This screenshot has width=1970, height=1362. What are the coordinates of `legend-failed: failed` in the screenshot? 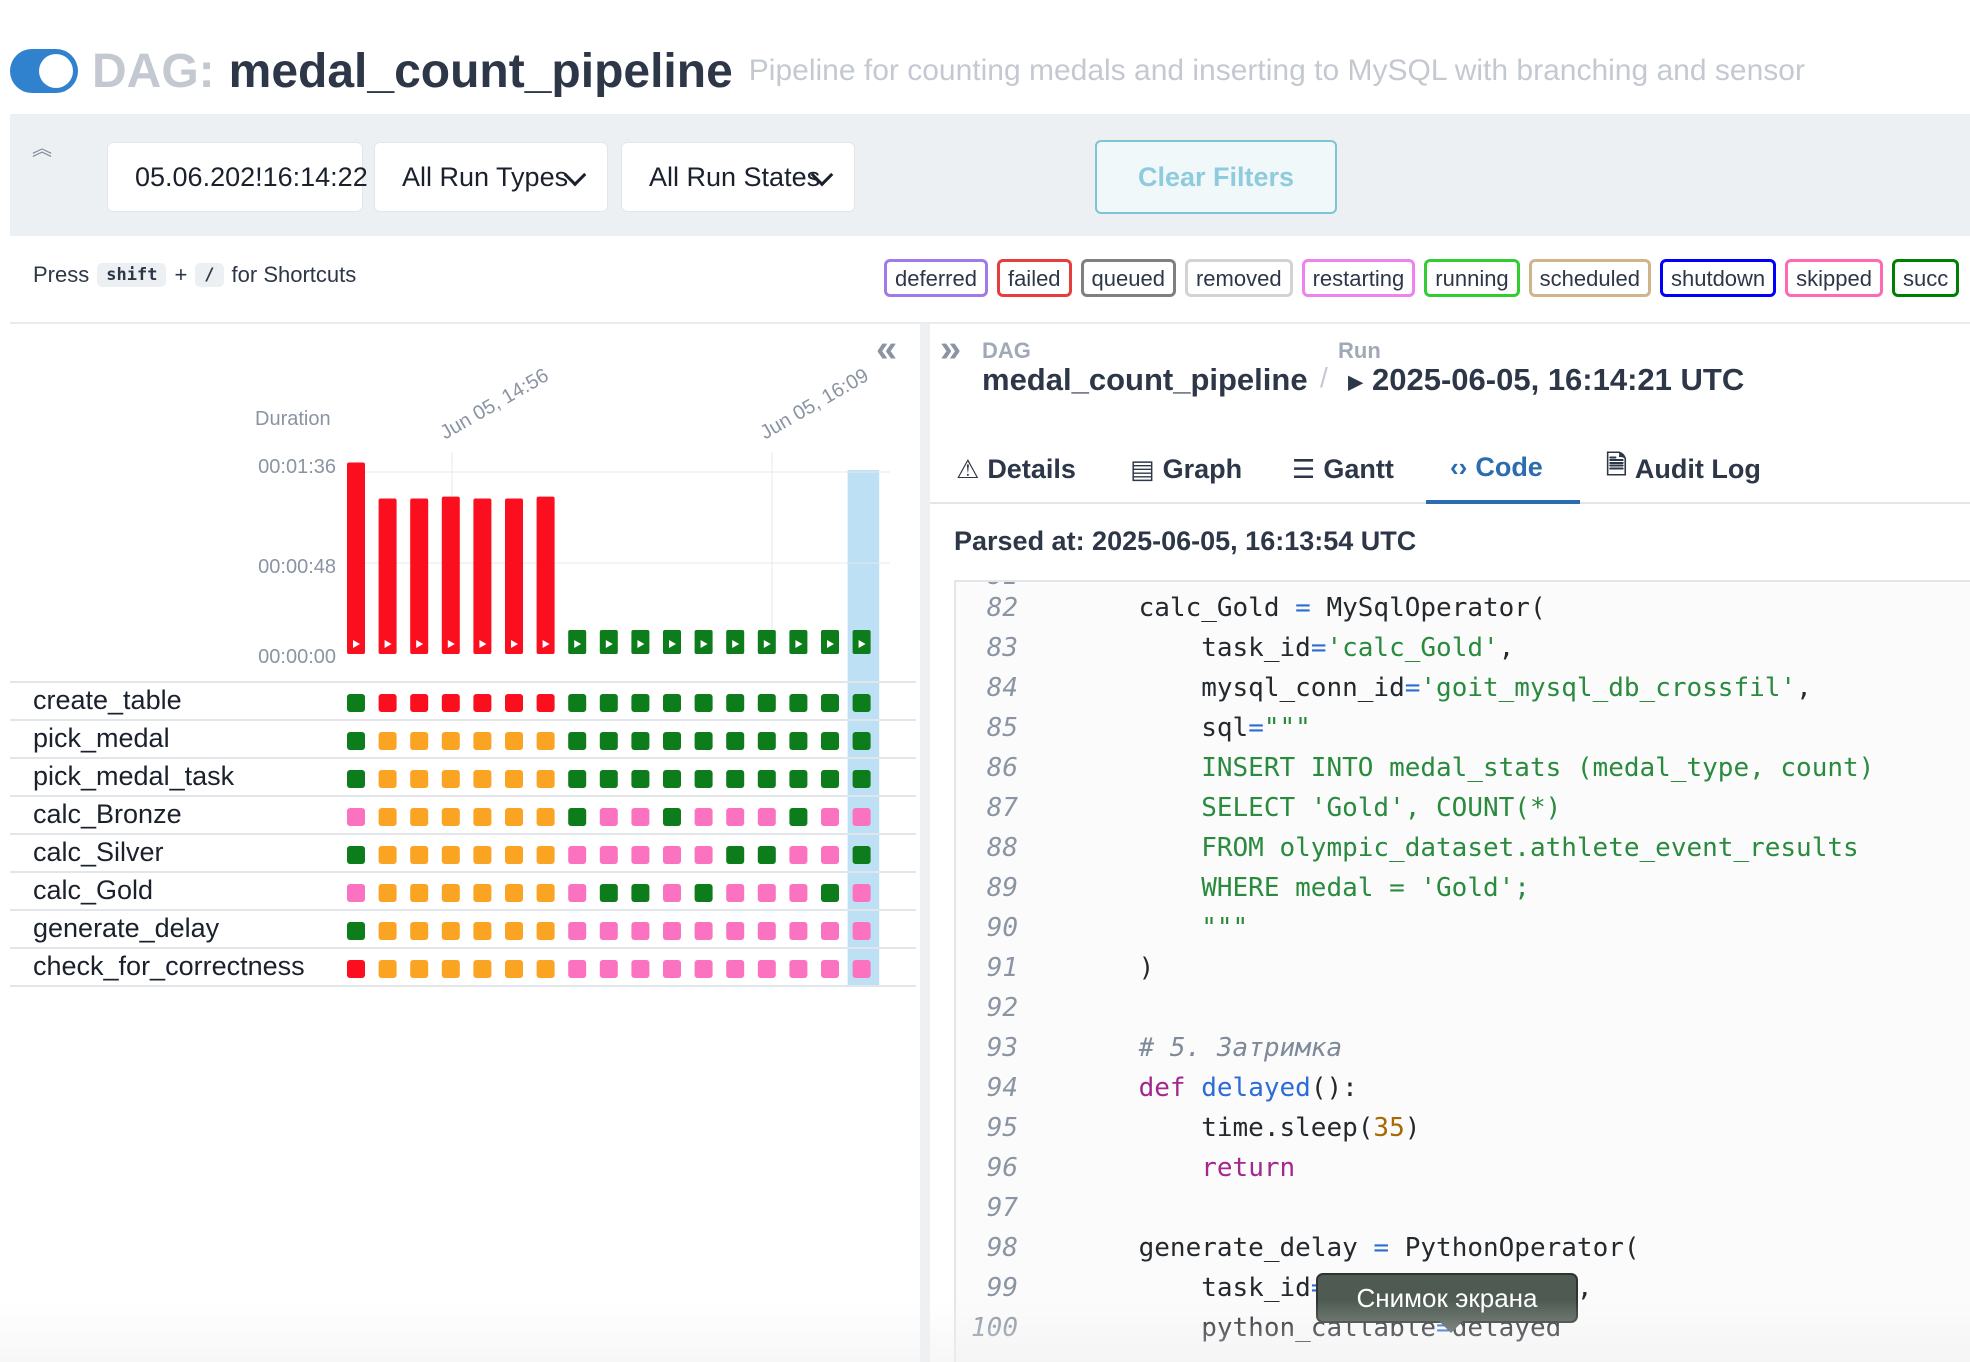 It's located at (1034, 278).